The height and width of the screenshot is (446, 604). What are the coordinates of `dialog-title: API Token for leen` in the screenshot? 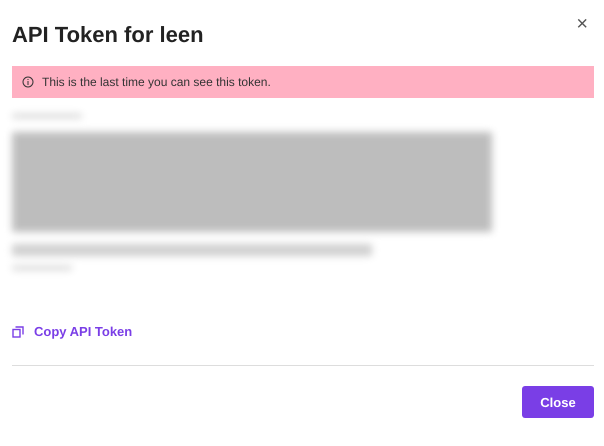 It's located at (108, 35).